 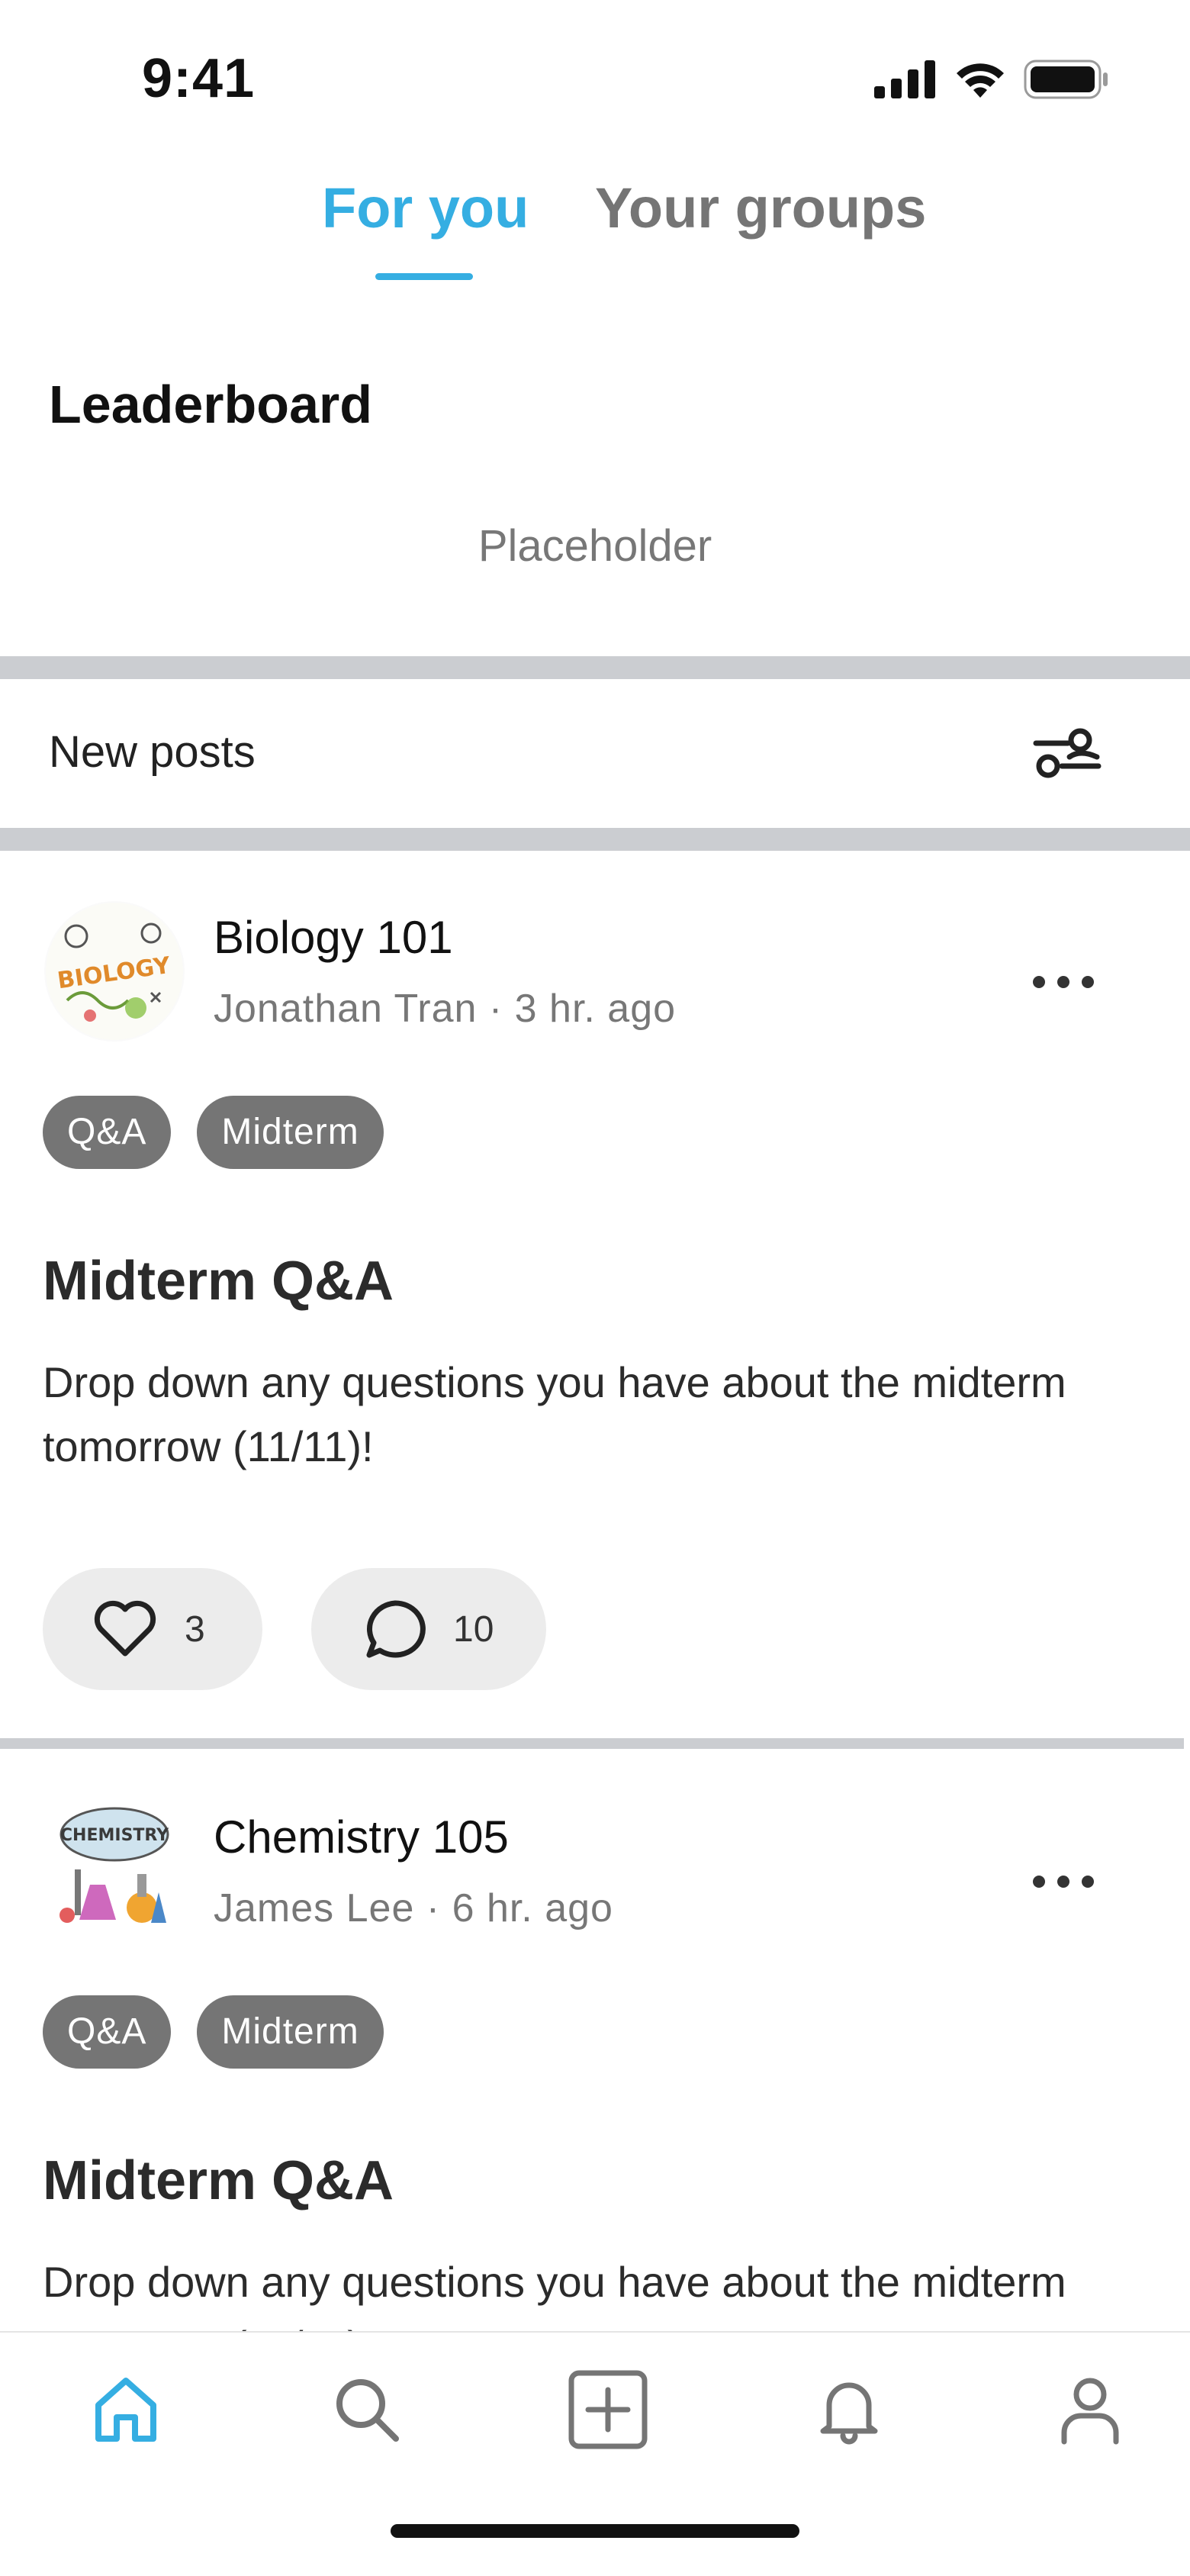 I want to click on bell-icon, so click(x=849, y=2413).